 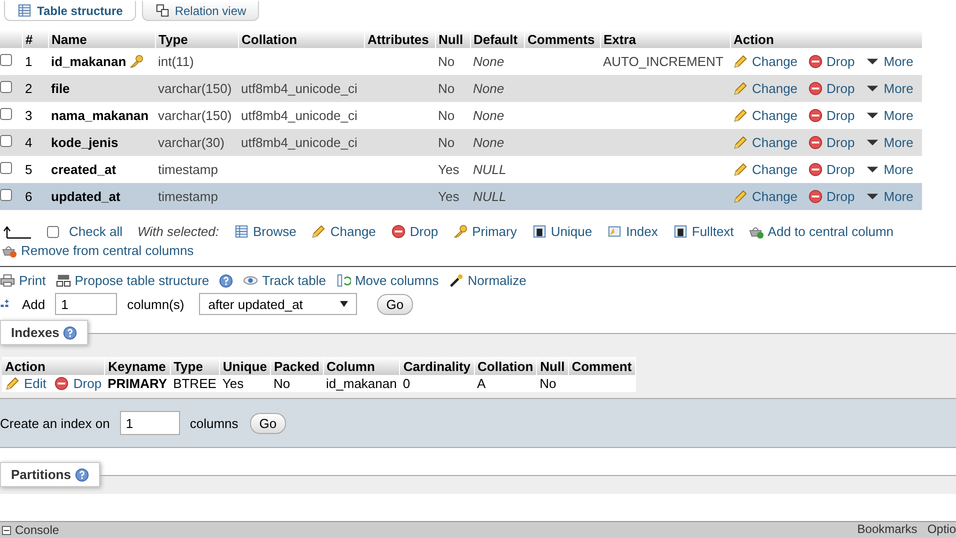 What do you see at coordinates (137, 366) in the screenshot?
I see `column-header: Keyname` at bounding box center [137, 366].